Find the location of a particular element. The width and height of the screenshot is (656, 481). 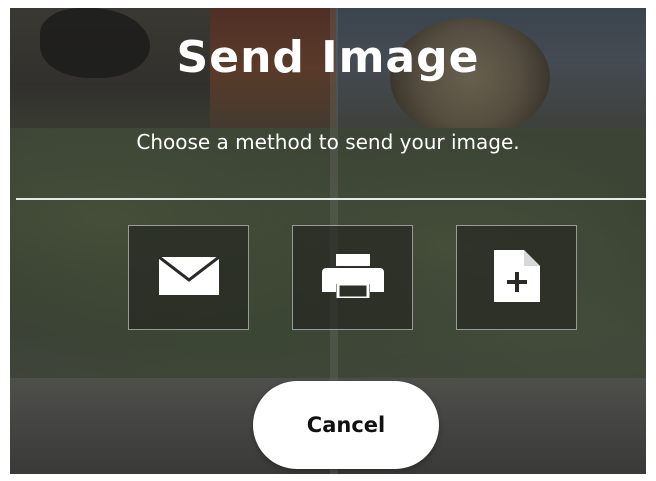

send-new-document-button is located at coordinates (516, 277).